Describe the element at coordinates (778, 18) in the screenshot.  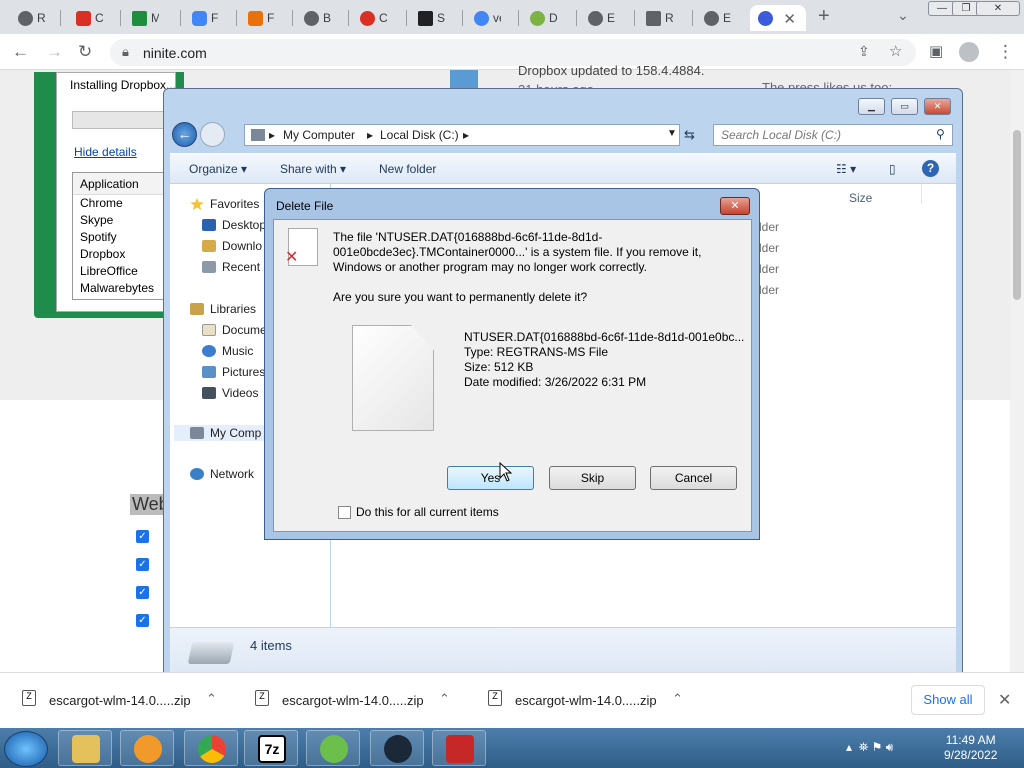
I see `browser-tab-active: ✕` at that location.